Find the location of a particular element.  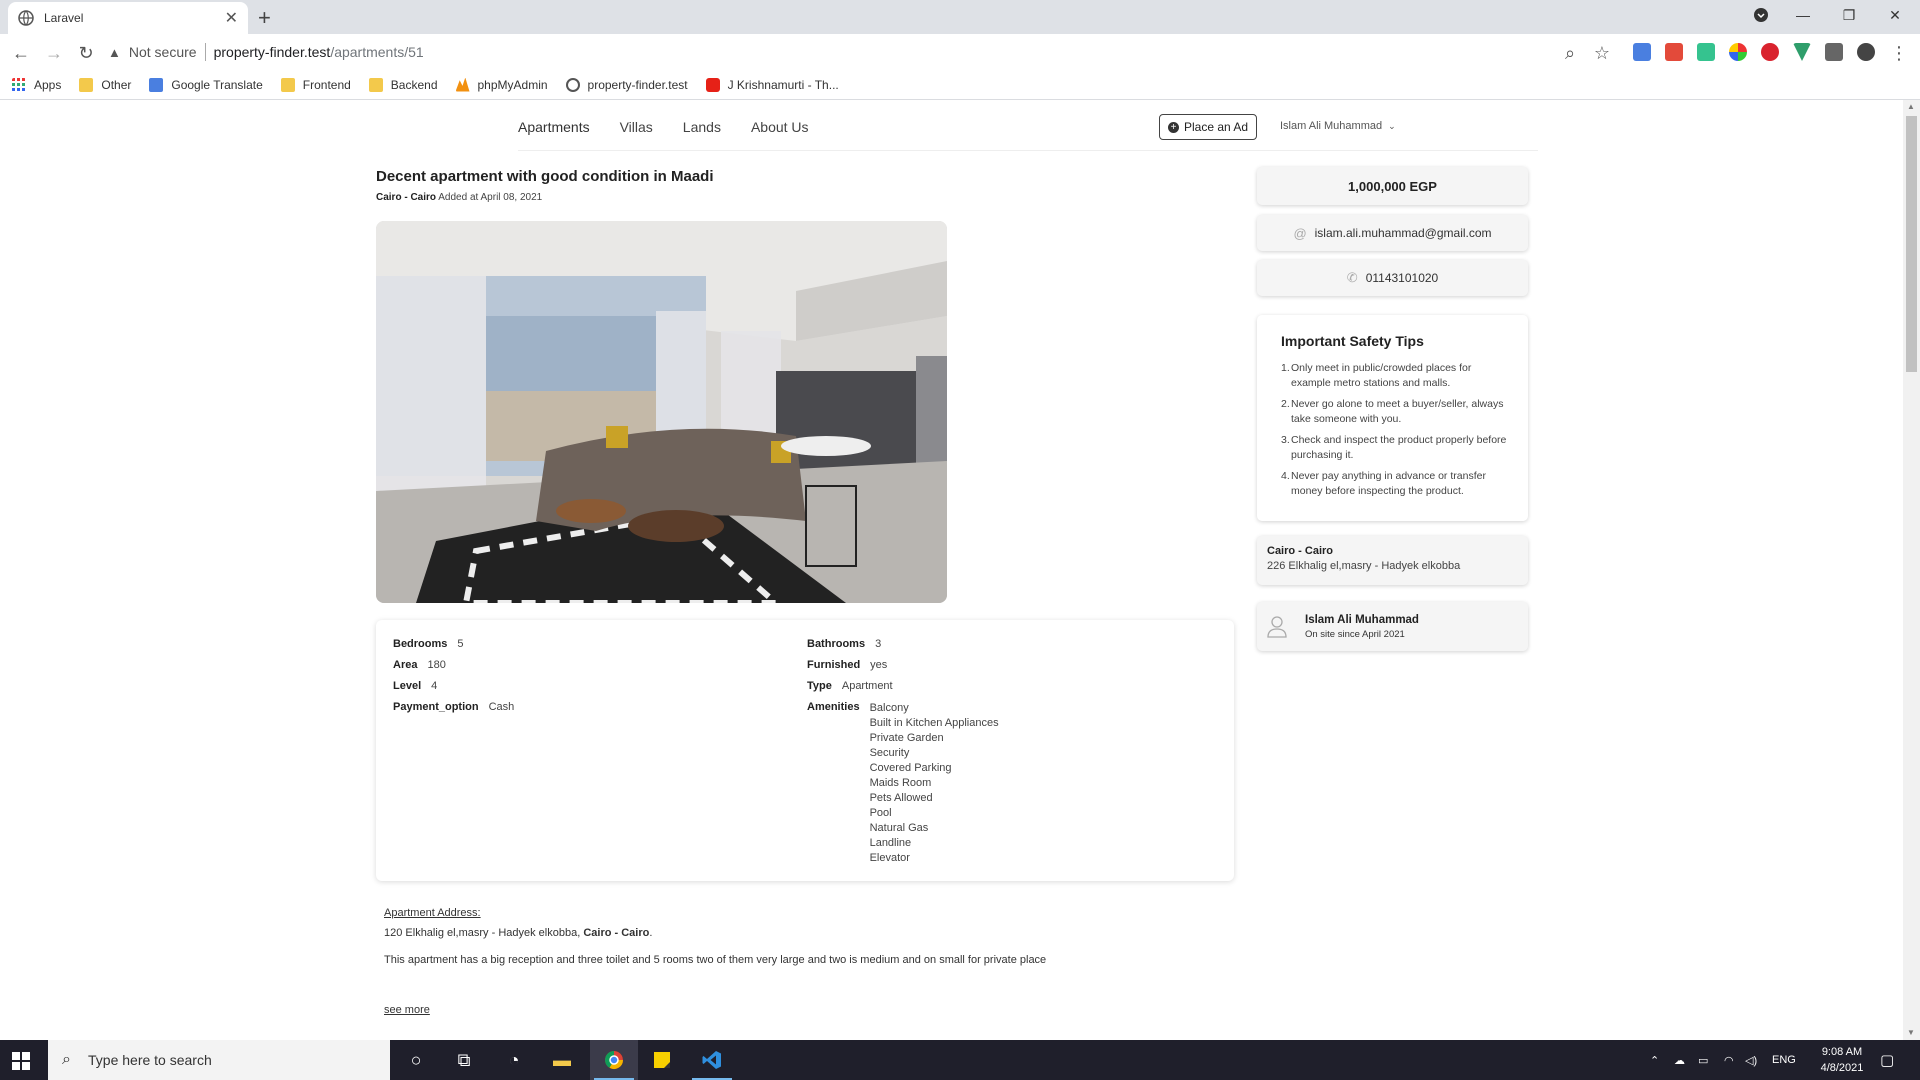

amenity-item: Pets Allowed is located at coordinates (901, 798).